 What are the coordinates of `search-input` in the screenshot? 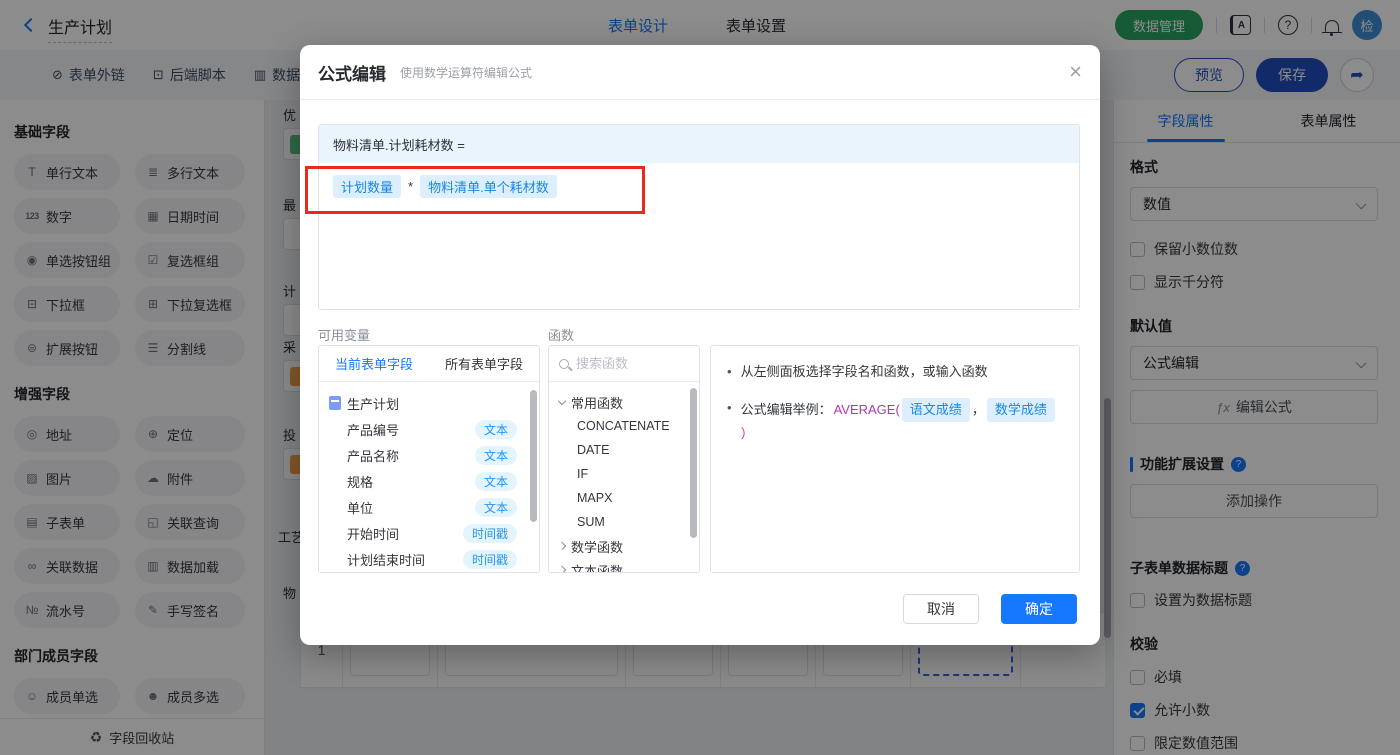 It's located at (626, 363).